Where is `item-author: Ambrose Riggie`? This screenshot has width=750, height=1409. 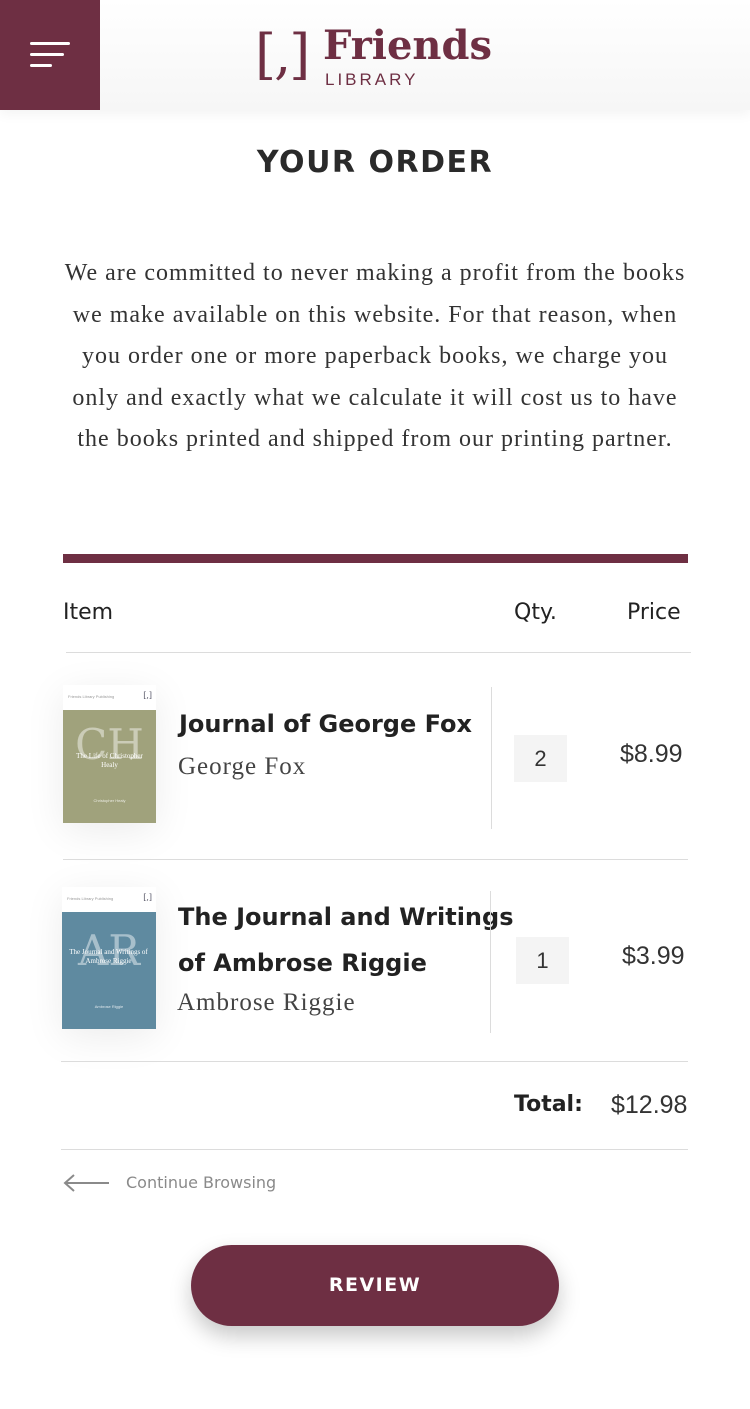
item-author: Ambrose Riggie is located at coordinates (266, 1002).